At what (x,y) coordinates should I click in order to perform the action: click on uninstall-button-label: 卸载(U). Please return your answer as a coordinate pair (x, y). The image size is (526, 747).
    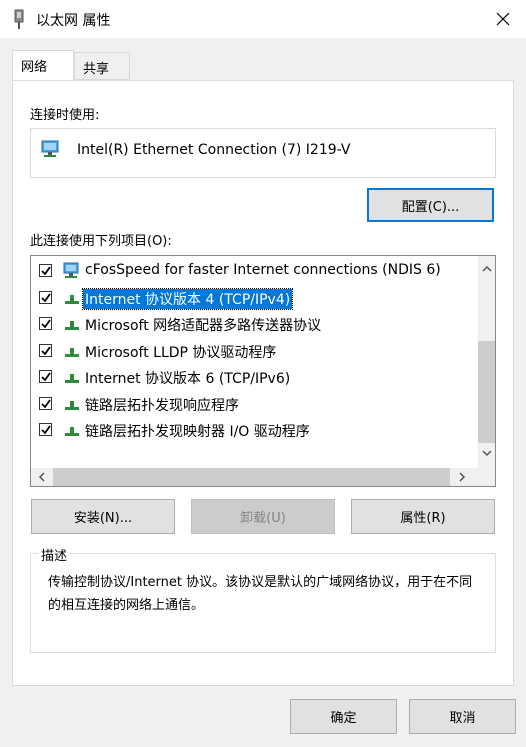
    Looking at the image, I should click on (263, 518).